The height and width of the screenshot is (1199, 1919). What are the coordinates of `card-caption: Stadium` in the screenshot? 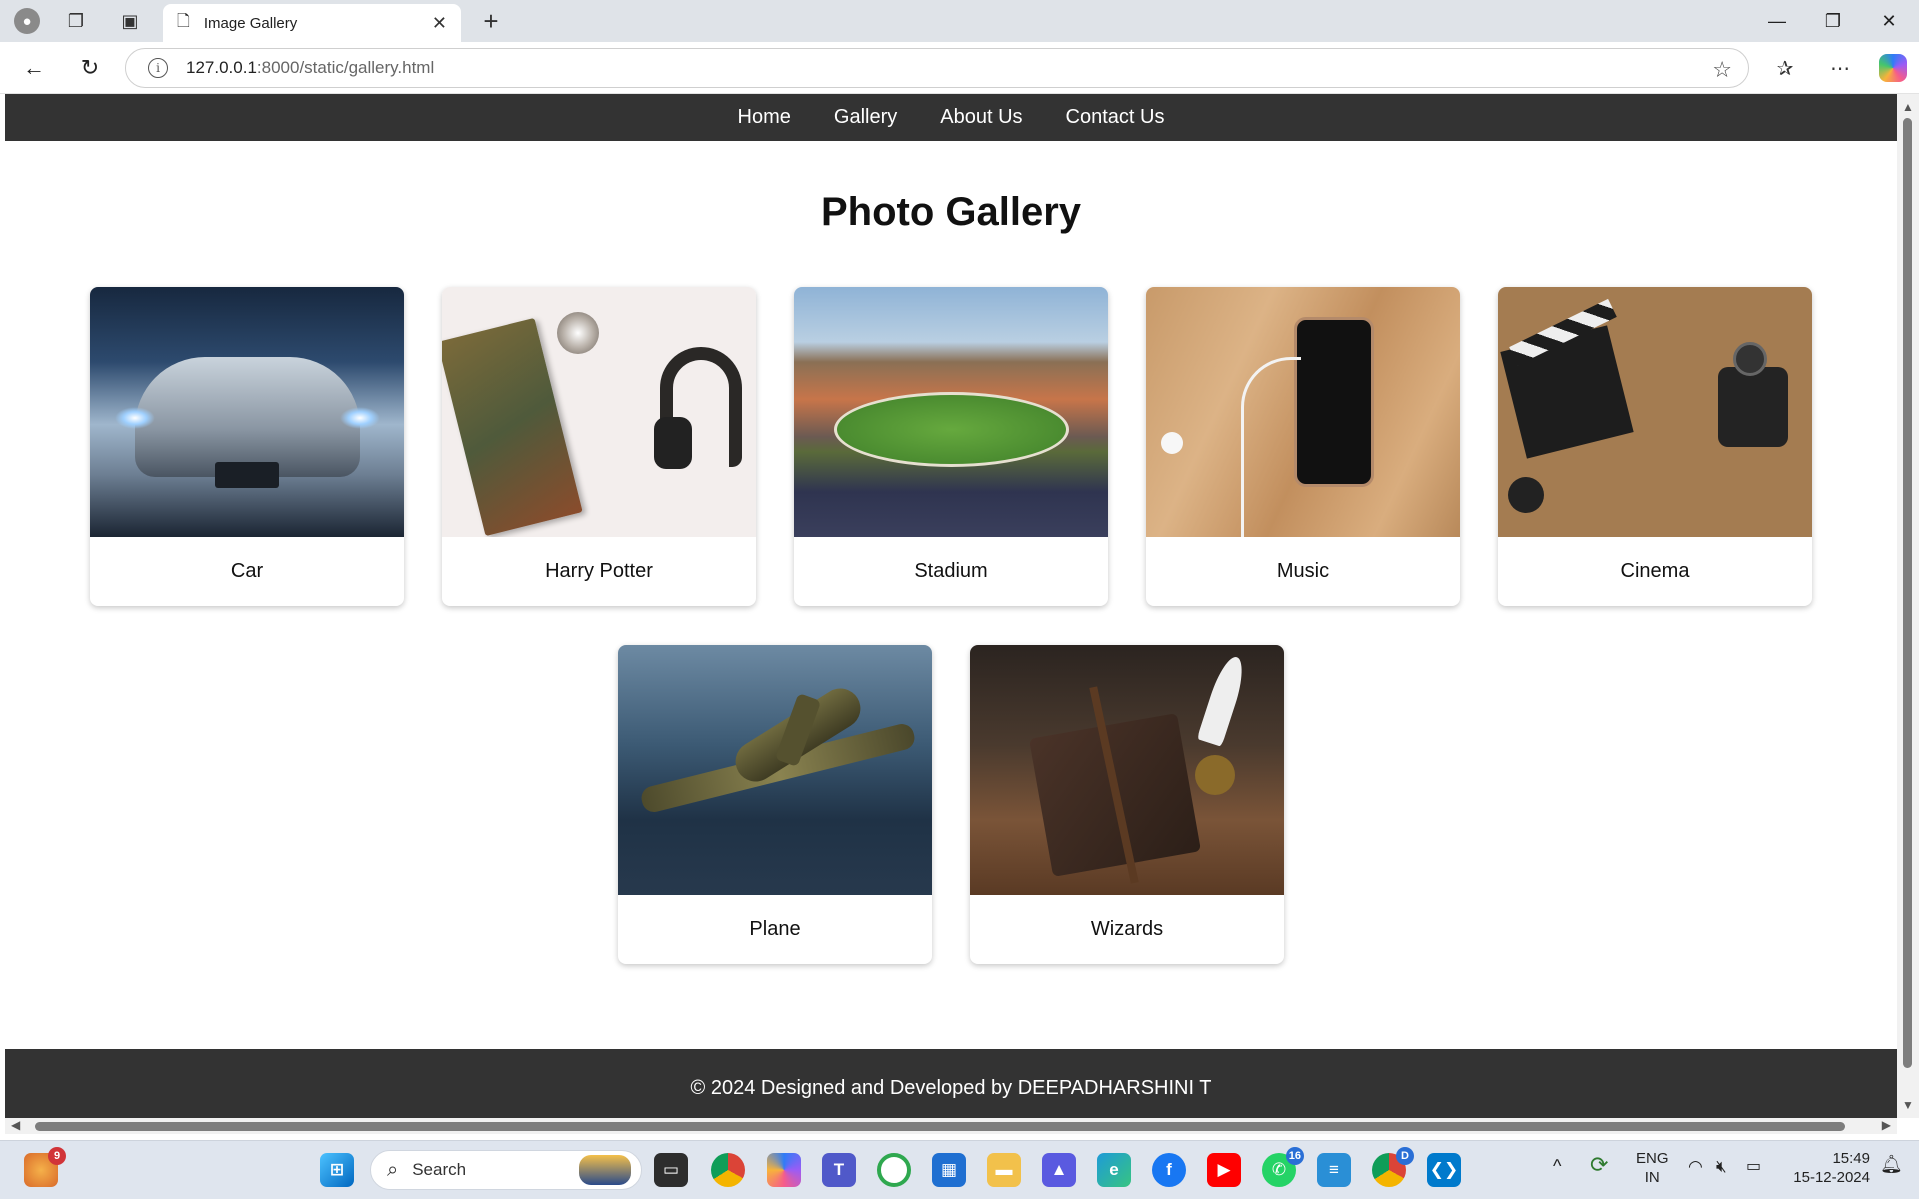 It's located at (951, 571).